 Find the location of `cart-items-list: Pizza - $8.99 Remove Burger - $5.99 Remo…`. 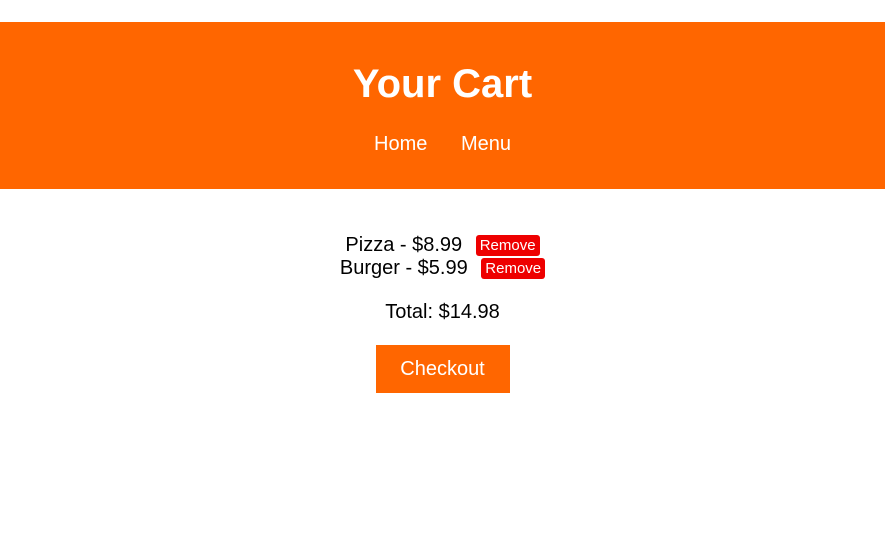

cart-items-list: Pizza - $8.99 Remove Burger - $5.99 Remo… is located at coordinates (442, 257).